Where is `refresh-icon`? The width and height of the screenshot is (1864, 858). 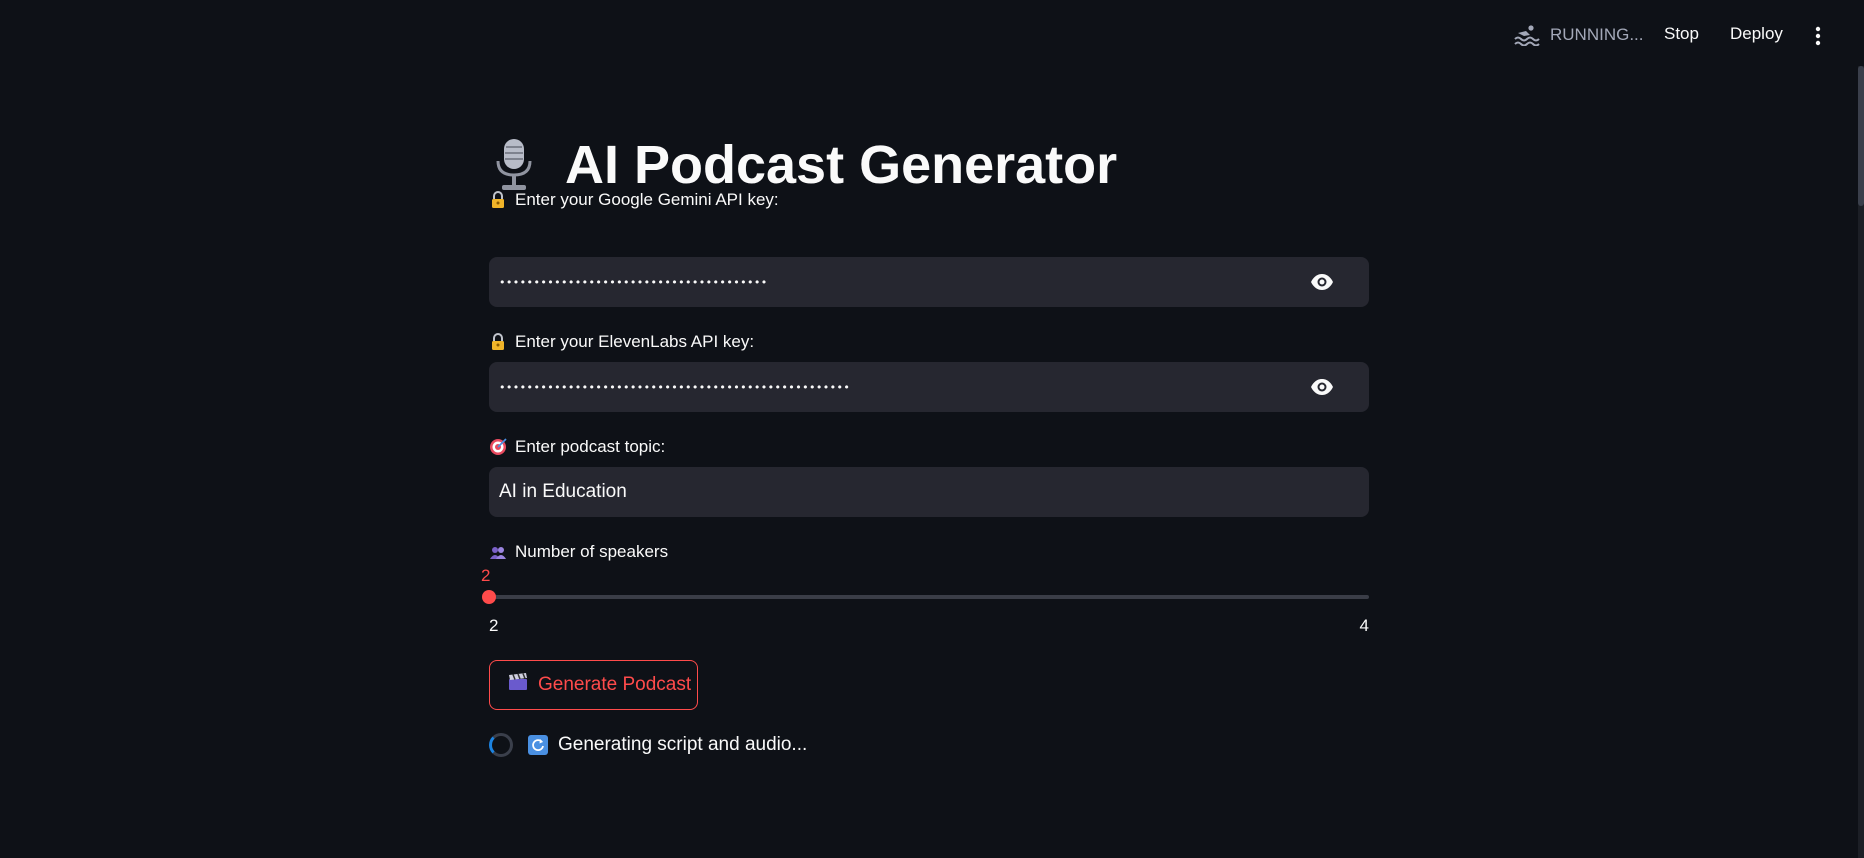 refresh-icon is located at coordinates (538, 745).